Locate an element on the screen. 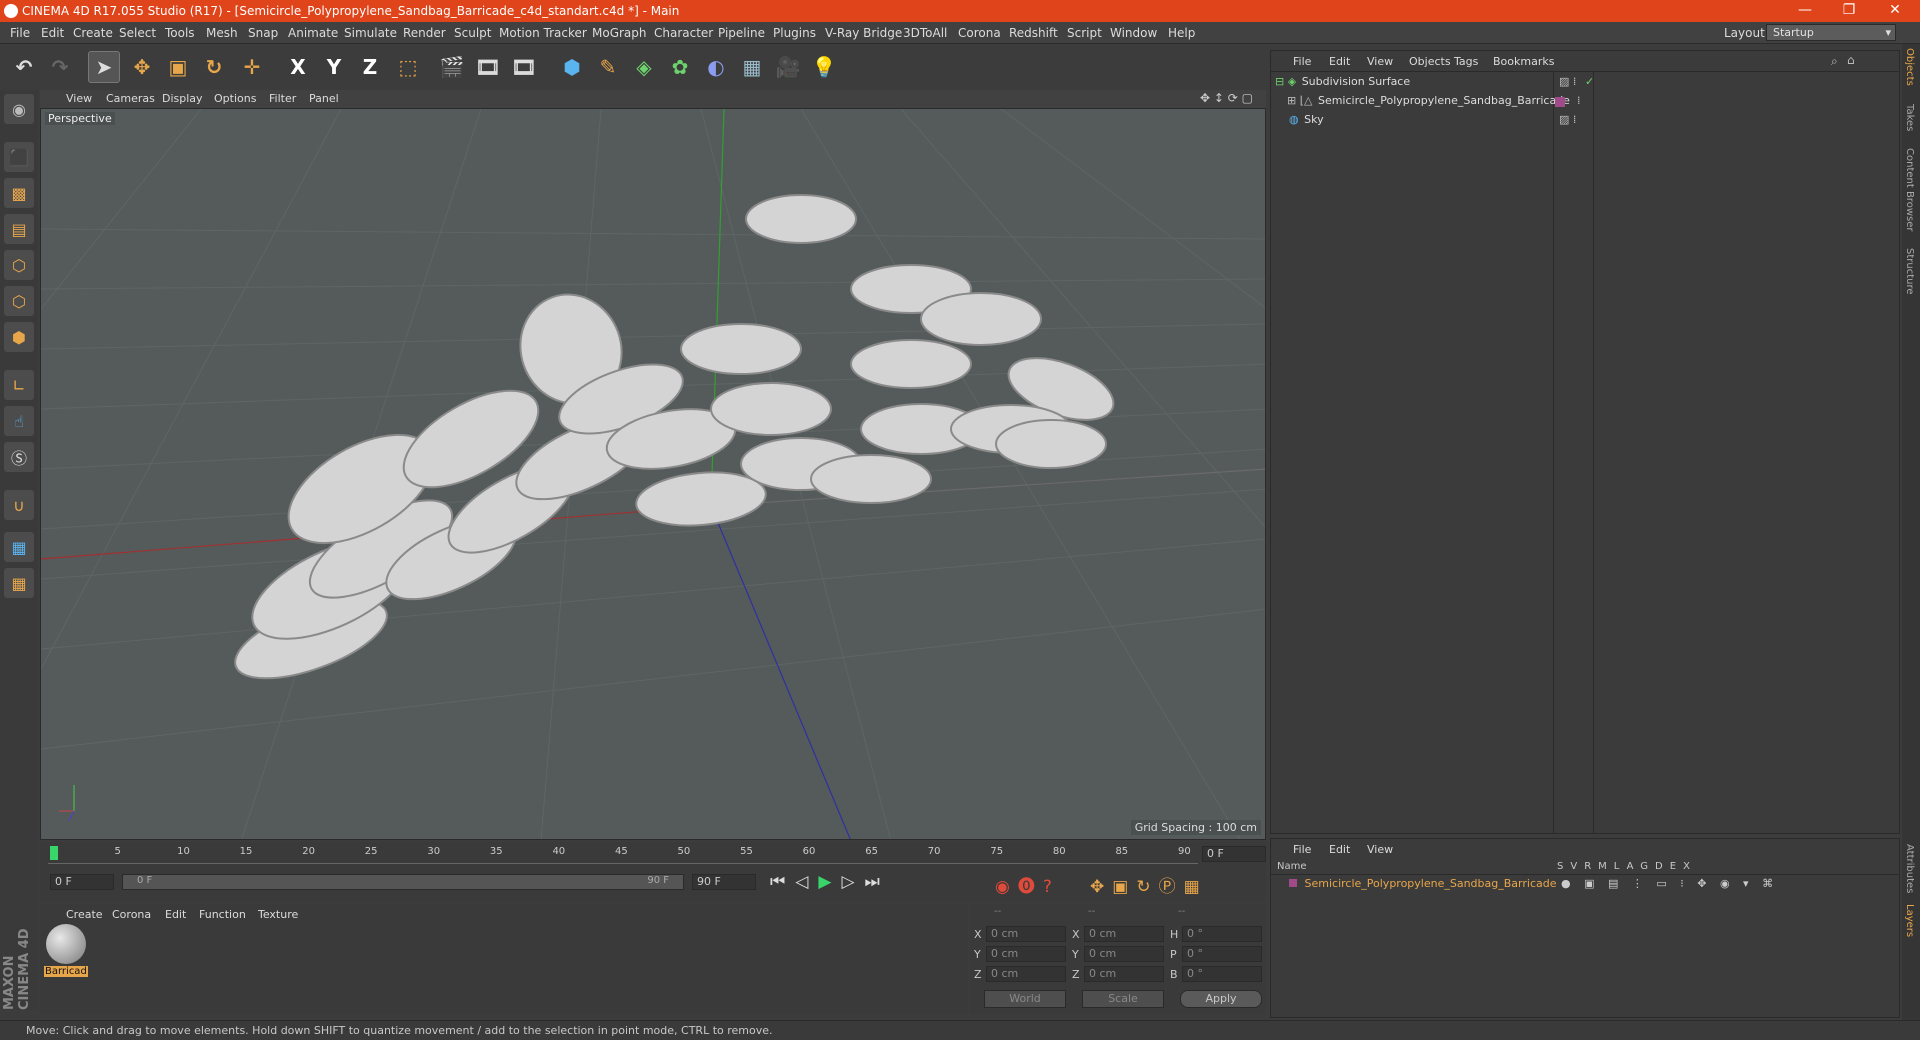  object-row-subdivision: ⊟ ◈ Subdivision Surface ▨ ⁞ ✓ is located at coordinates (1585, 84).